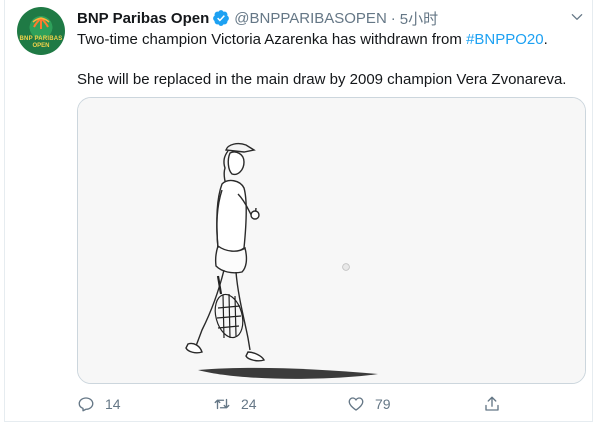 This screenshot has height=425, width=598. What do you see at coordinates (41, 39) in the screenshot?
I see `avatar-text-line1: BNP PARIBAS` at bounding box center [41, 39].